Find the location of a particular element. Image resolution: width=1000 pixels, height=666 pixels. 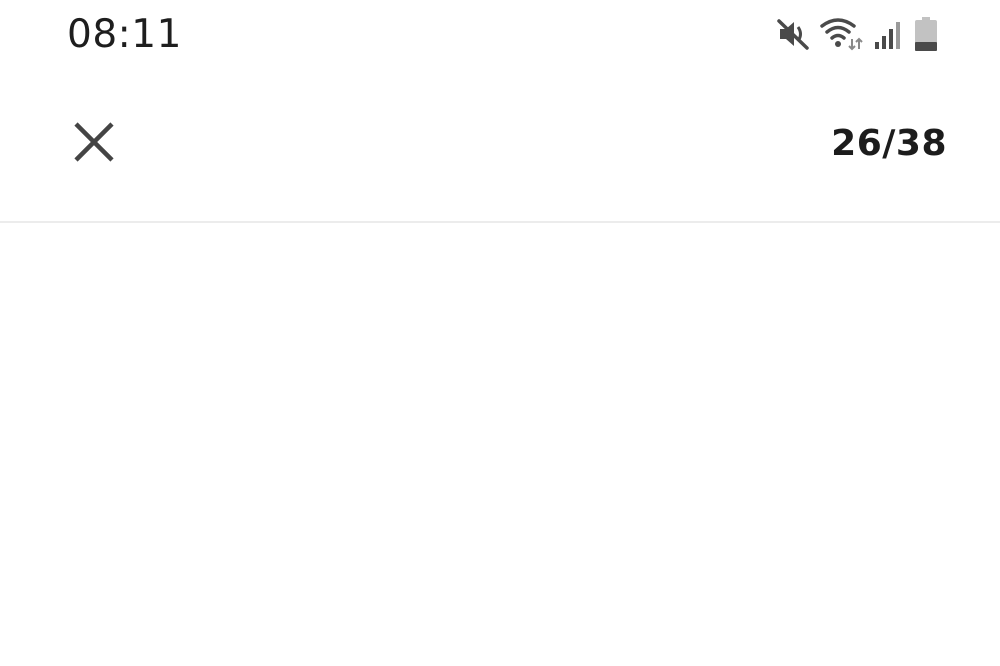

close-icon is located at coordinates (94, 144).